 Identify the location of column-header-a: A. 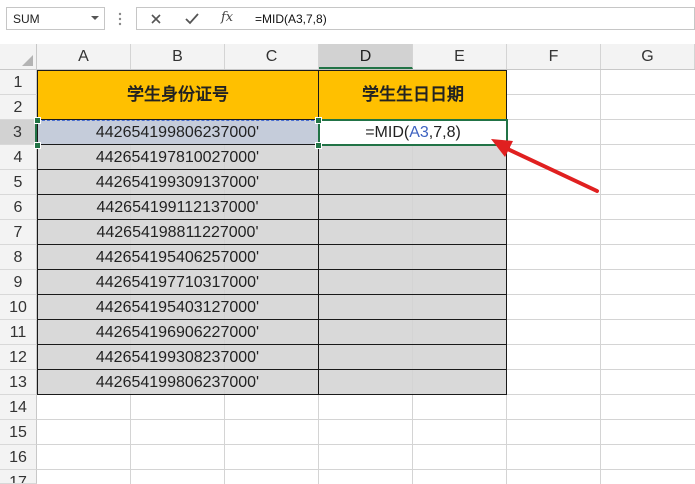
(84, 56).